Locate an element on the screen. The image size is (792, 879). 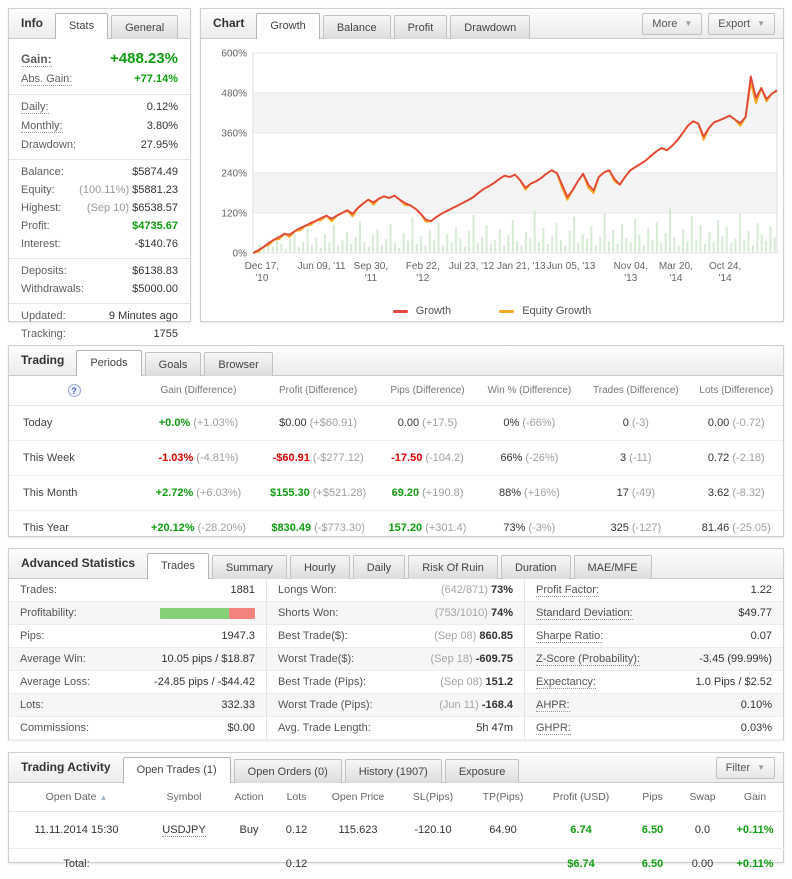
periods-header-help: ? is located at coordinates (74, 391).